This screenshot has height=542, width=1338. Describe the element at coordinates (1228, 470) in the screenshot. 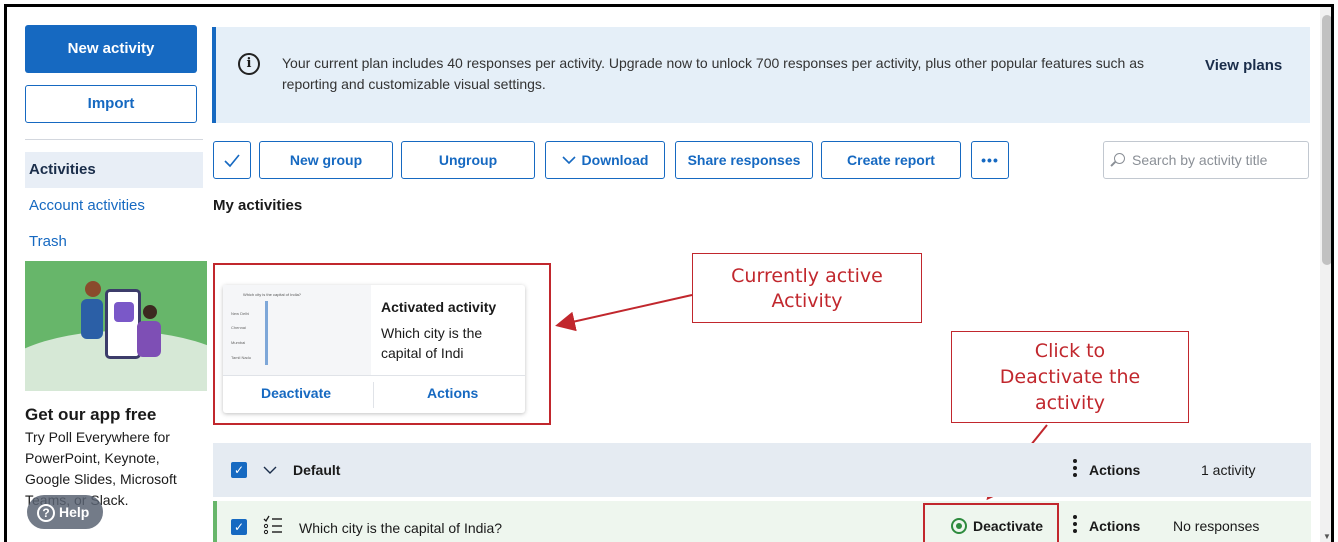

I see `group-count: 1 activity` at that location.